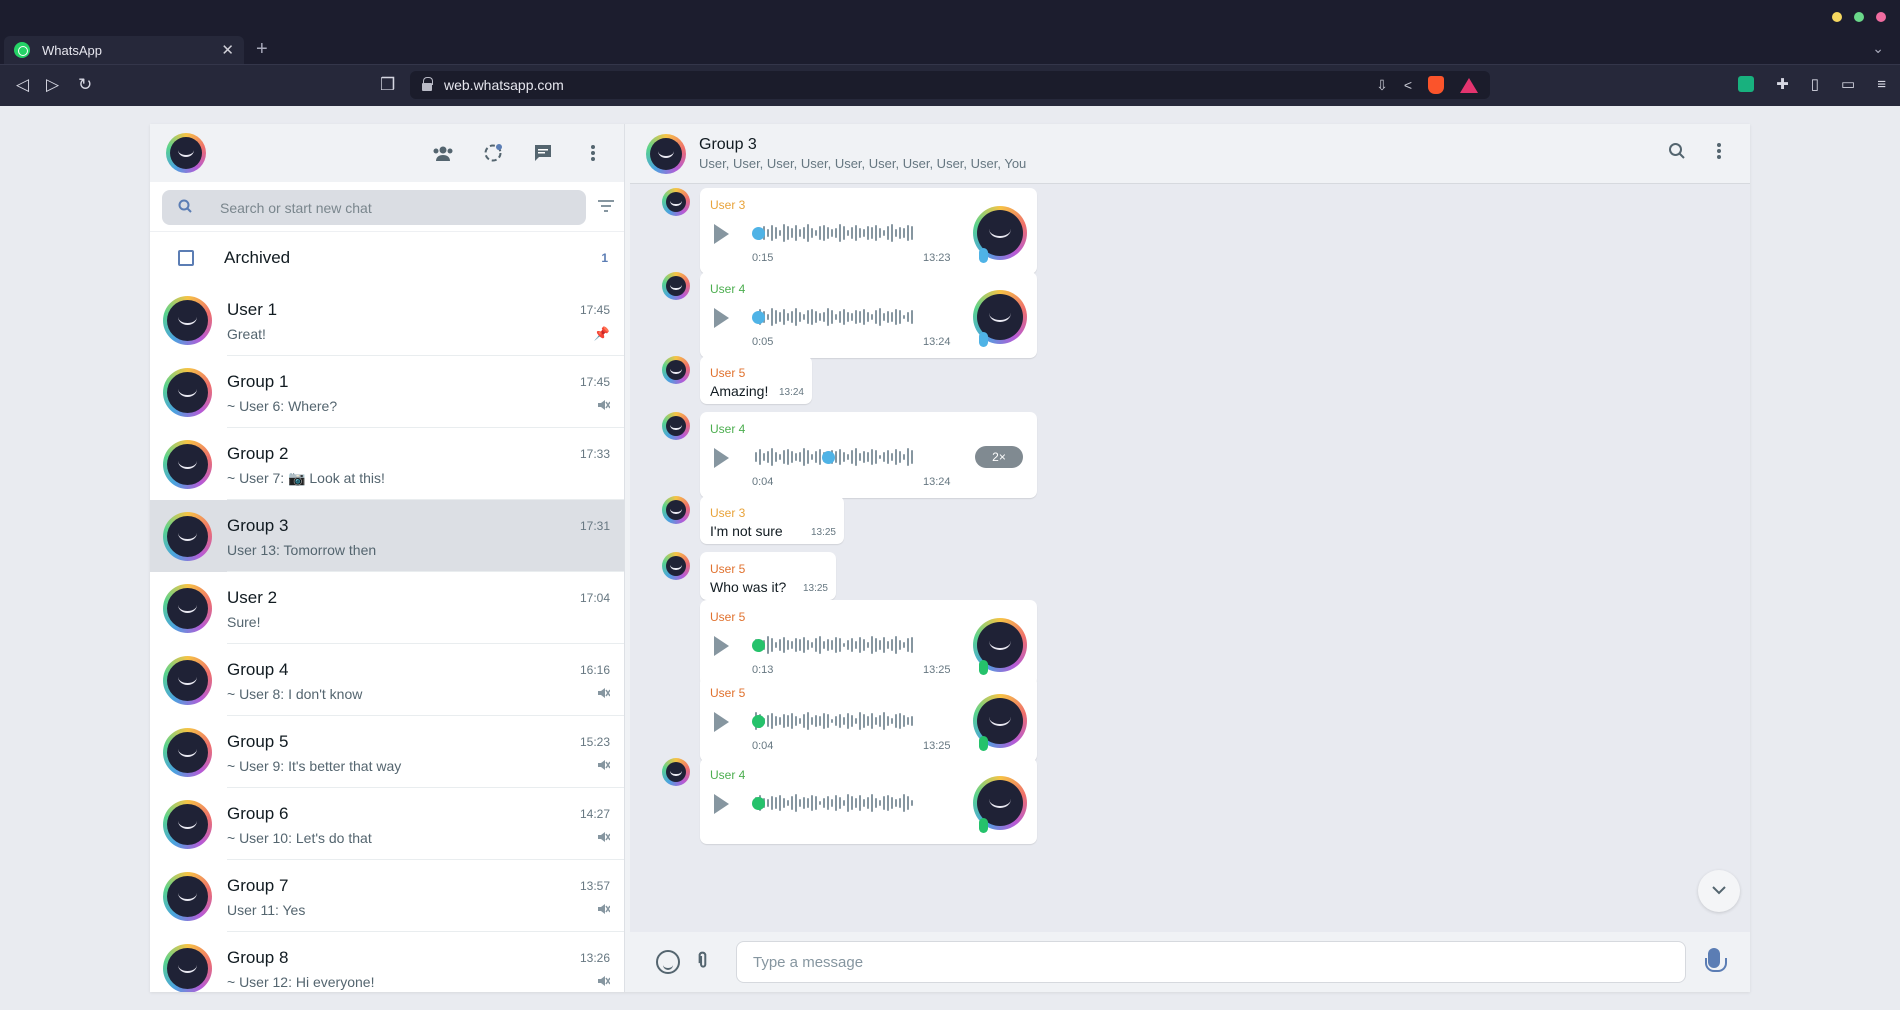 The height and width of the screenshot is (1010, 1900). I want to click on text-message: User 5 Who was it? 13:25, so click(749, 576).